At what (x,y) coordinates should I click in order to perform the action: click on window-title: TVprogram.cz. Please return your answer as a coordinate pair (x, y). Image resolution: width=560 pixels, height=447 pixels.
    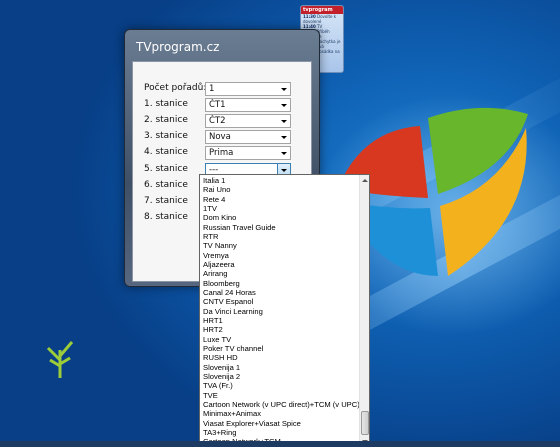
    Looking at the image, I should click on (178, 47).